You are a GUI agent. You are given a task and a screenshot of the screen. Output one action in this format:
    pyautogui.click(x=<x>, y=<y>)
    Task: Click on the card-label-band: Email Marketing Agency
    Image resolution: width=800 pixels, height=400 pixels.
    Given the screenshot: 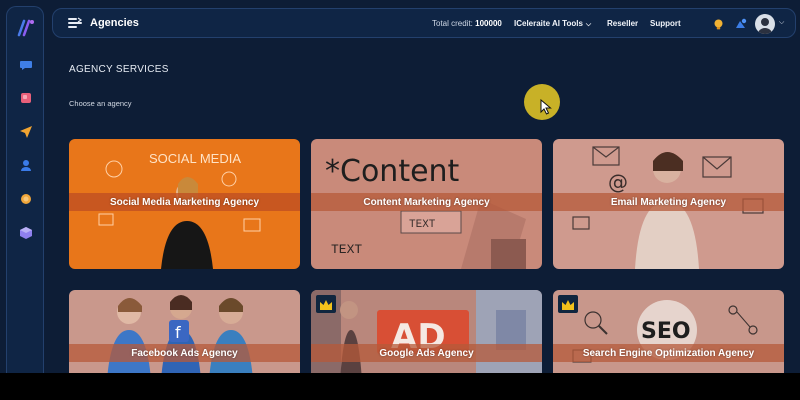 What is the action you would take?
    pyautogui.click(x=668, y=202)
    